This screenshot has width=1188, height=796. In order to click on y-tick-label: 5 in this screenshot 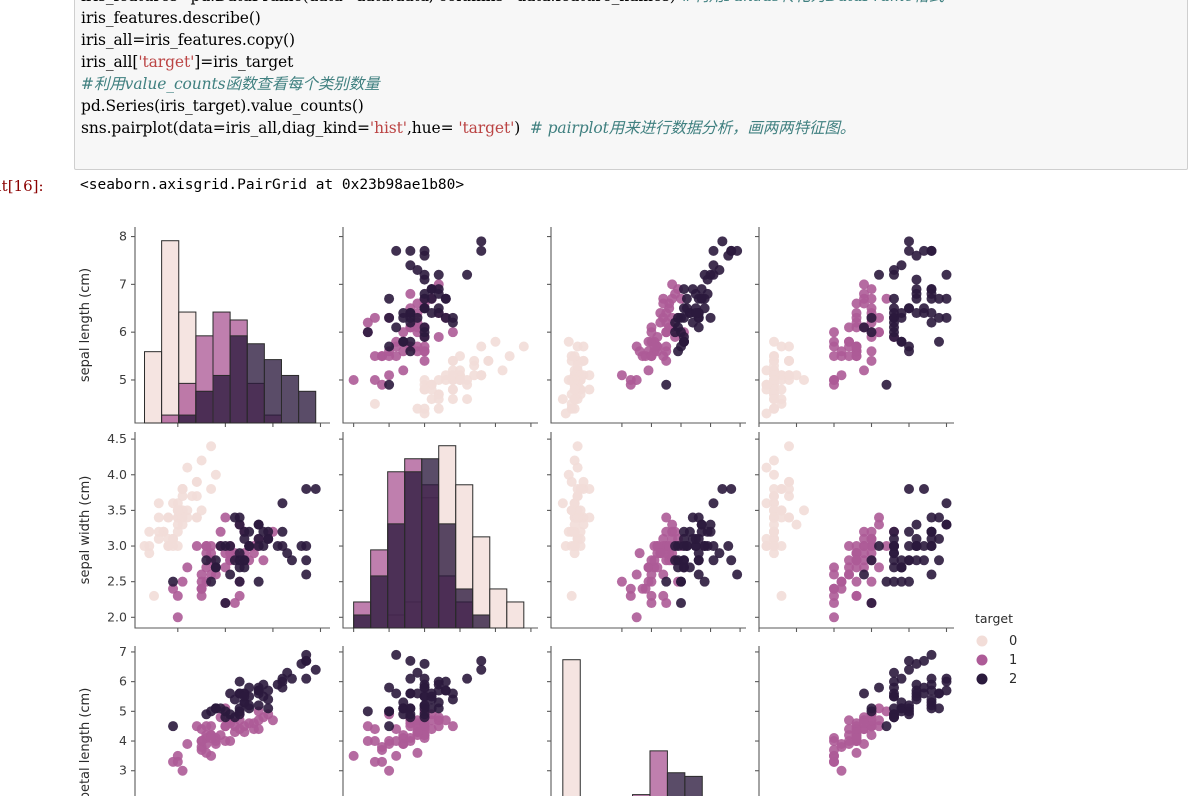, I will do `click(123, 379)`.